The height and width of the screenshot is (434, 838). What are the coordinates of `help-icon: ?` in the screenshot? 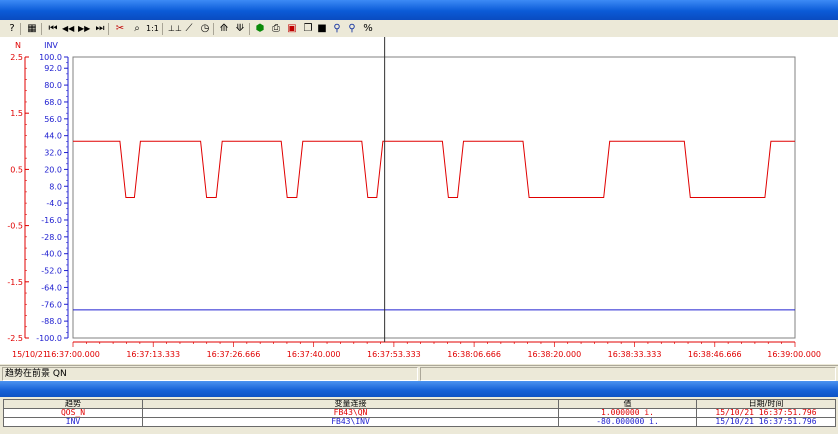 It's located at (12, 28).